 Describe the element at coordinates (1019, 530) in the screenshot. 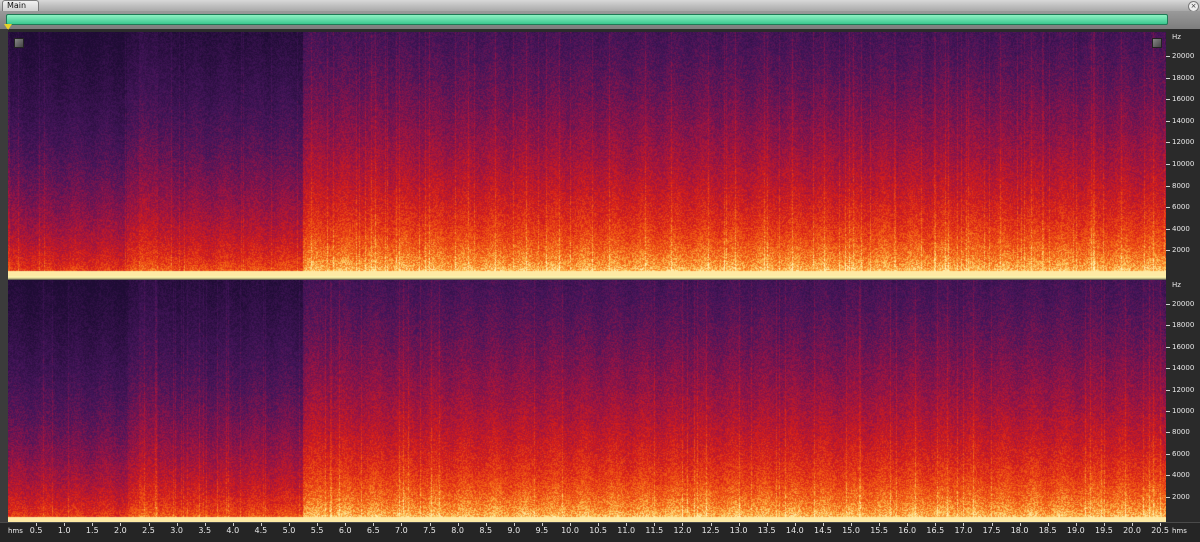

I see `time-label: 18.0` at that location.